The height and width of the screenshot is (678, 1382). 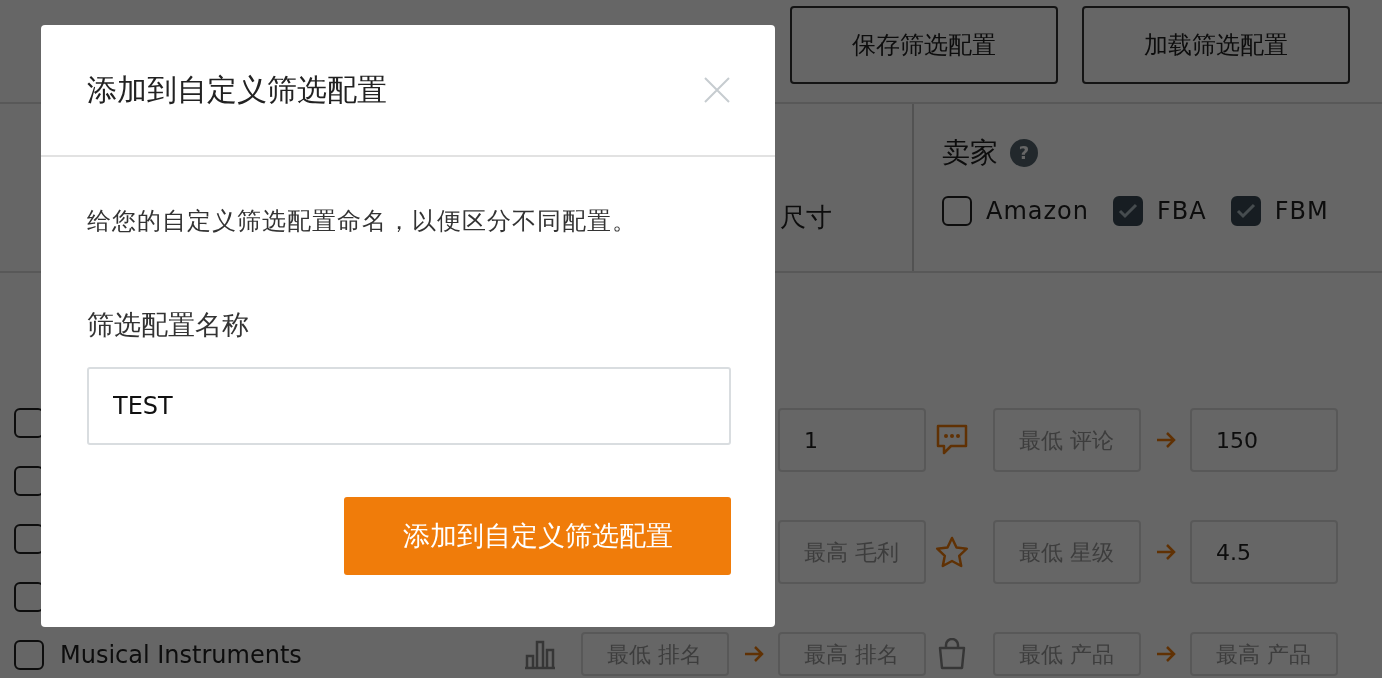 I want to click on dialog-description: 给您的自定义筛选配置命名，以便区分不同配置。, so click(x=362, y=221).